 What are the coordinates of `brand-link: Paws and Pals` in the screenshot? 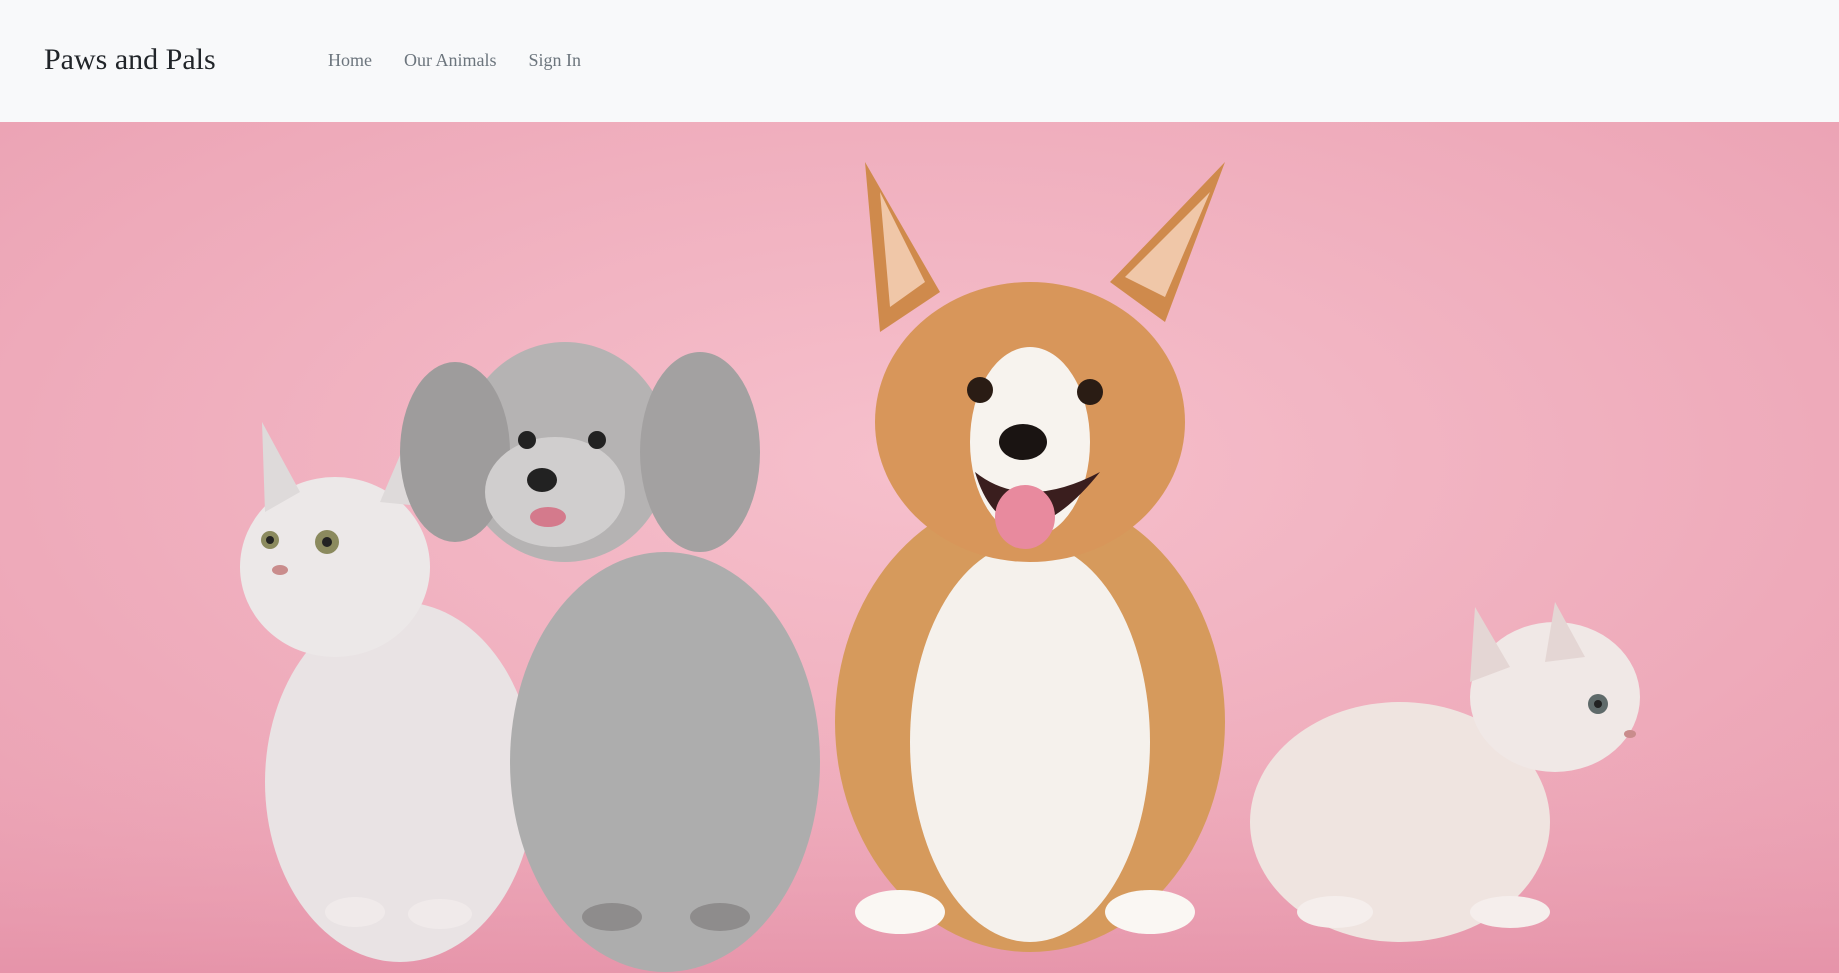 It's located at (130, 60).